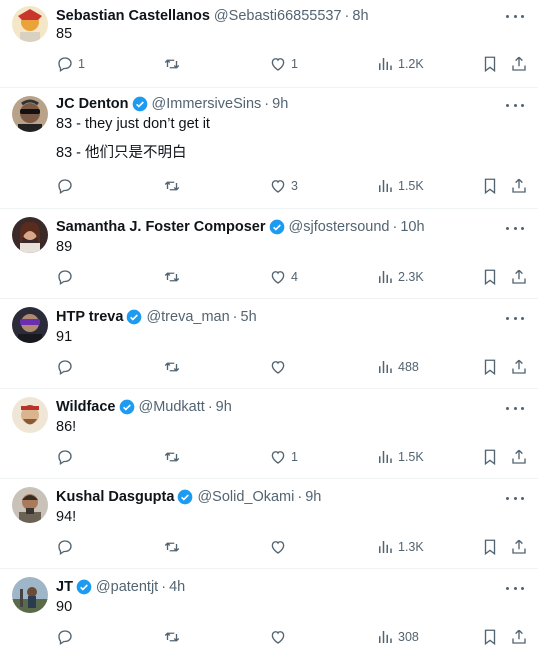 The image size is (550, 653). What do you see at coordinates (133, 16) in the screenshot?
I see `author-name: Sebastian Castellanos` at bounding box center [133, 16].